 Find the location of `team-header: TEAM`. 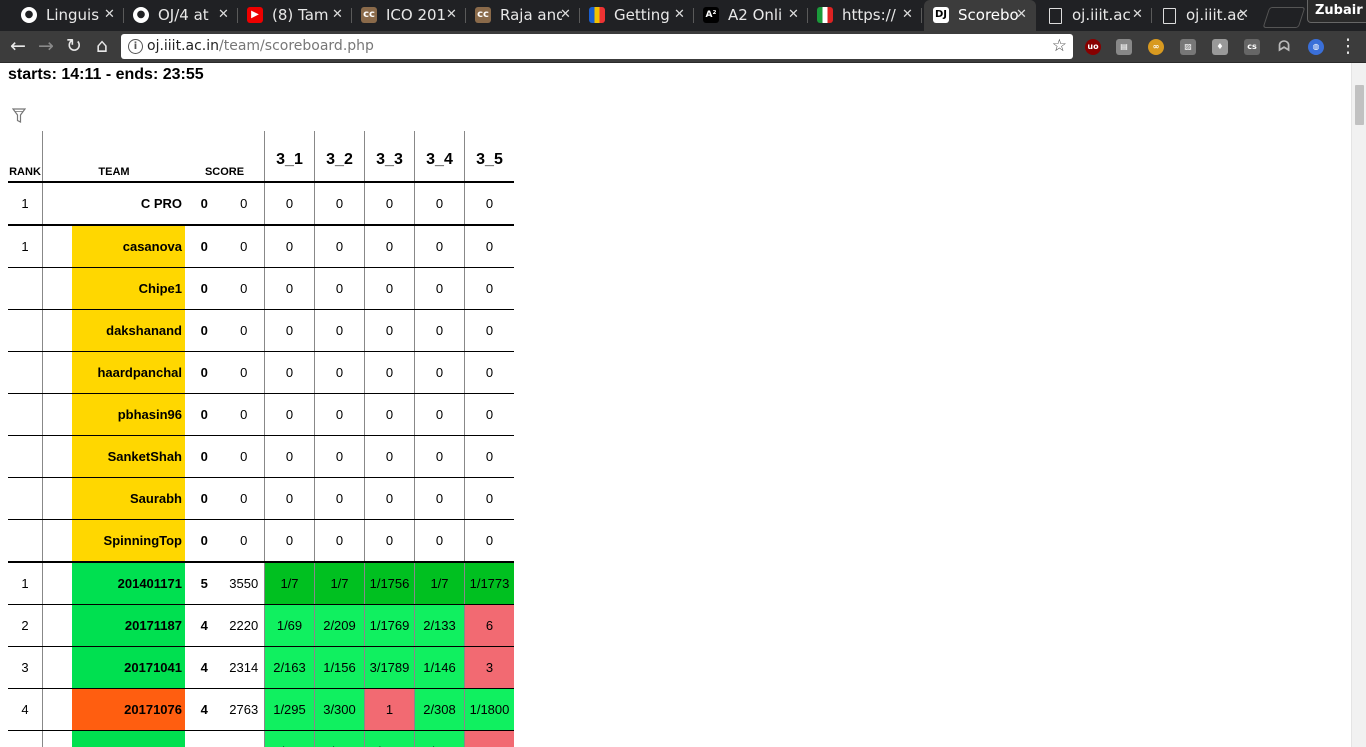

team-header: TEAM is located at coordinates (113, 157).